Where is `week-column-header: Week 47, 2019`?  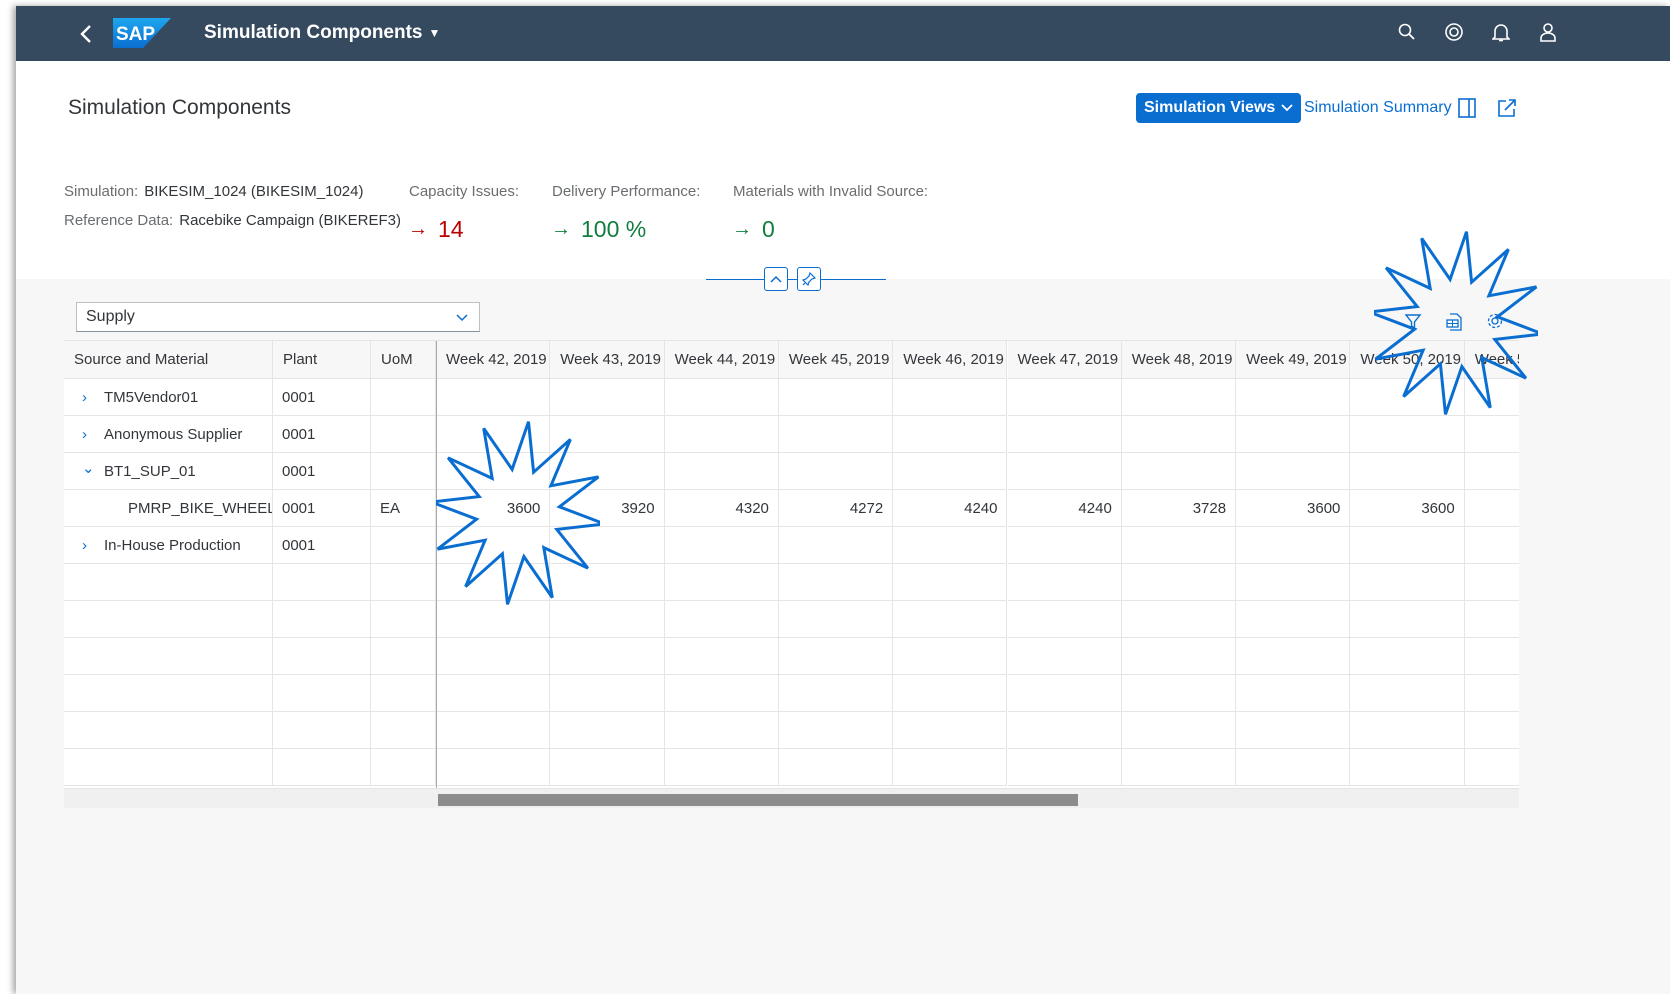
week-column-header: Week 47, 2019 is located at coordinates (1064, 360).